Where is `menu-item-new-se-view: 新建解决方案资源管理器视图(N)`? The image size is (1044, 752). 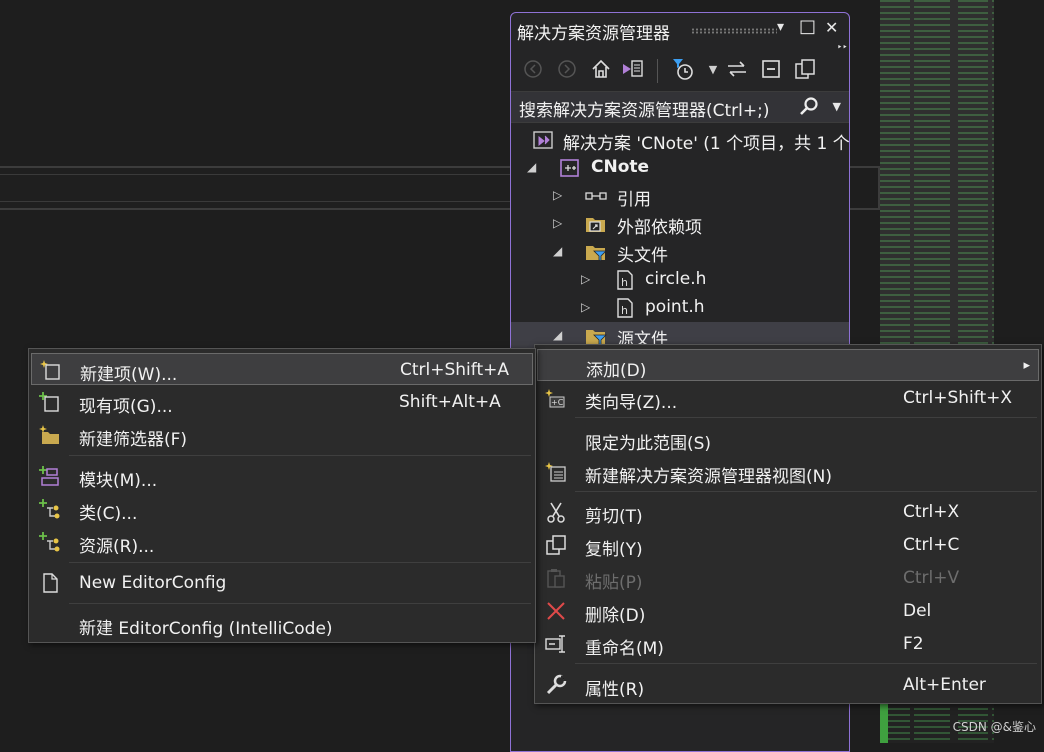
menu-item-new-se-view: 新建解决方案资源管理器视图(N) is located at coordinates (788, 472).